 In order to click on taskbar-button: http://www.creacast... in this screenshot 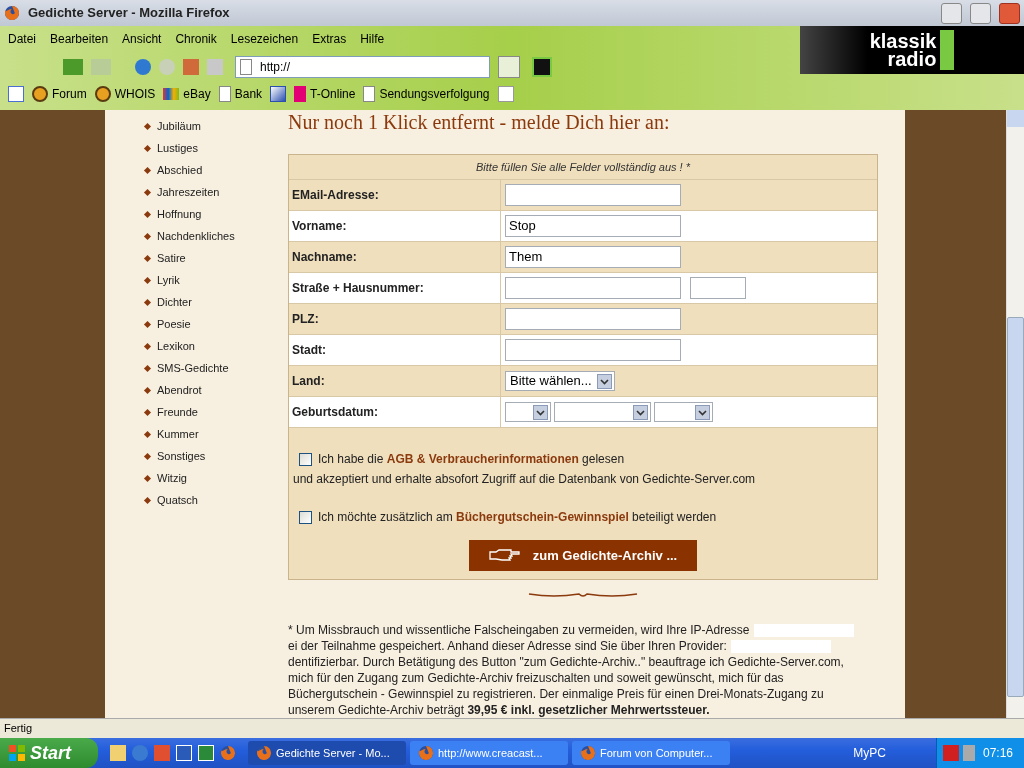, I will do `click(489, 753)`.